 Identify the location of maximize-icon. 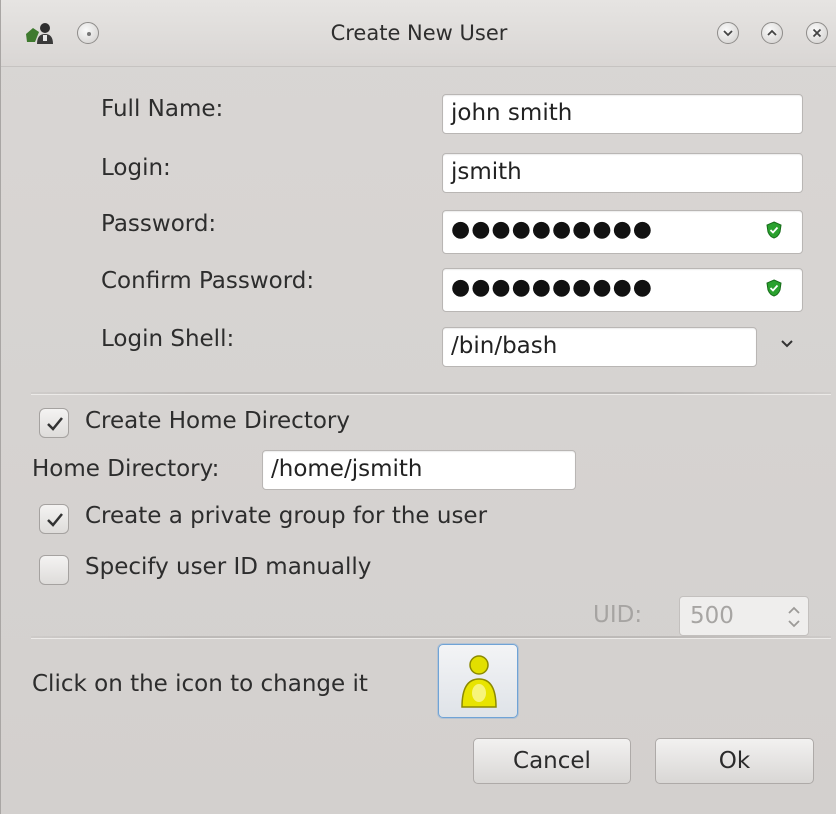
(772, 33).